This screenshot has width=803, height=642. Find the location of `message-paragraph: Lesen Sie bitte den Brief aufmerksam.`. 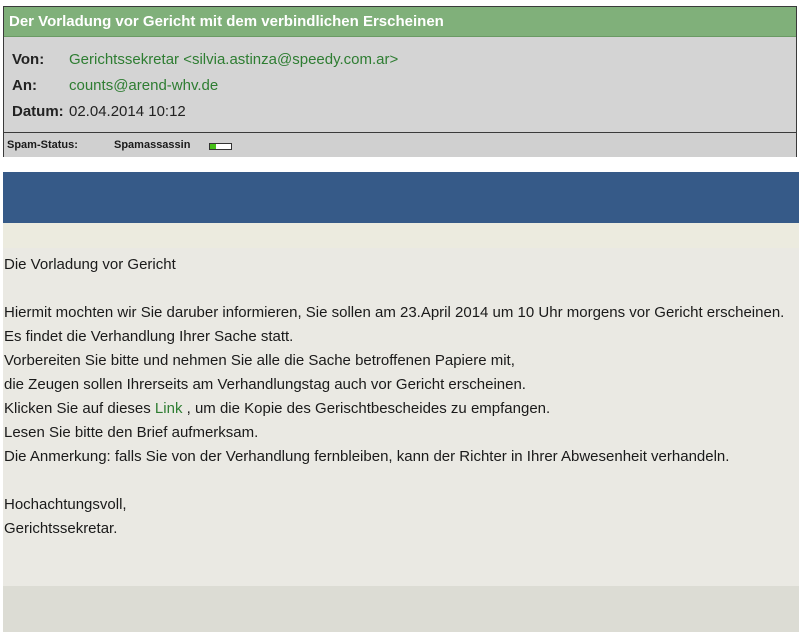

message-paragraph: Lesen Sie bitte den Brief aufmerksam. is located at coordinates (131, 432).